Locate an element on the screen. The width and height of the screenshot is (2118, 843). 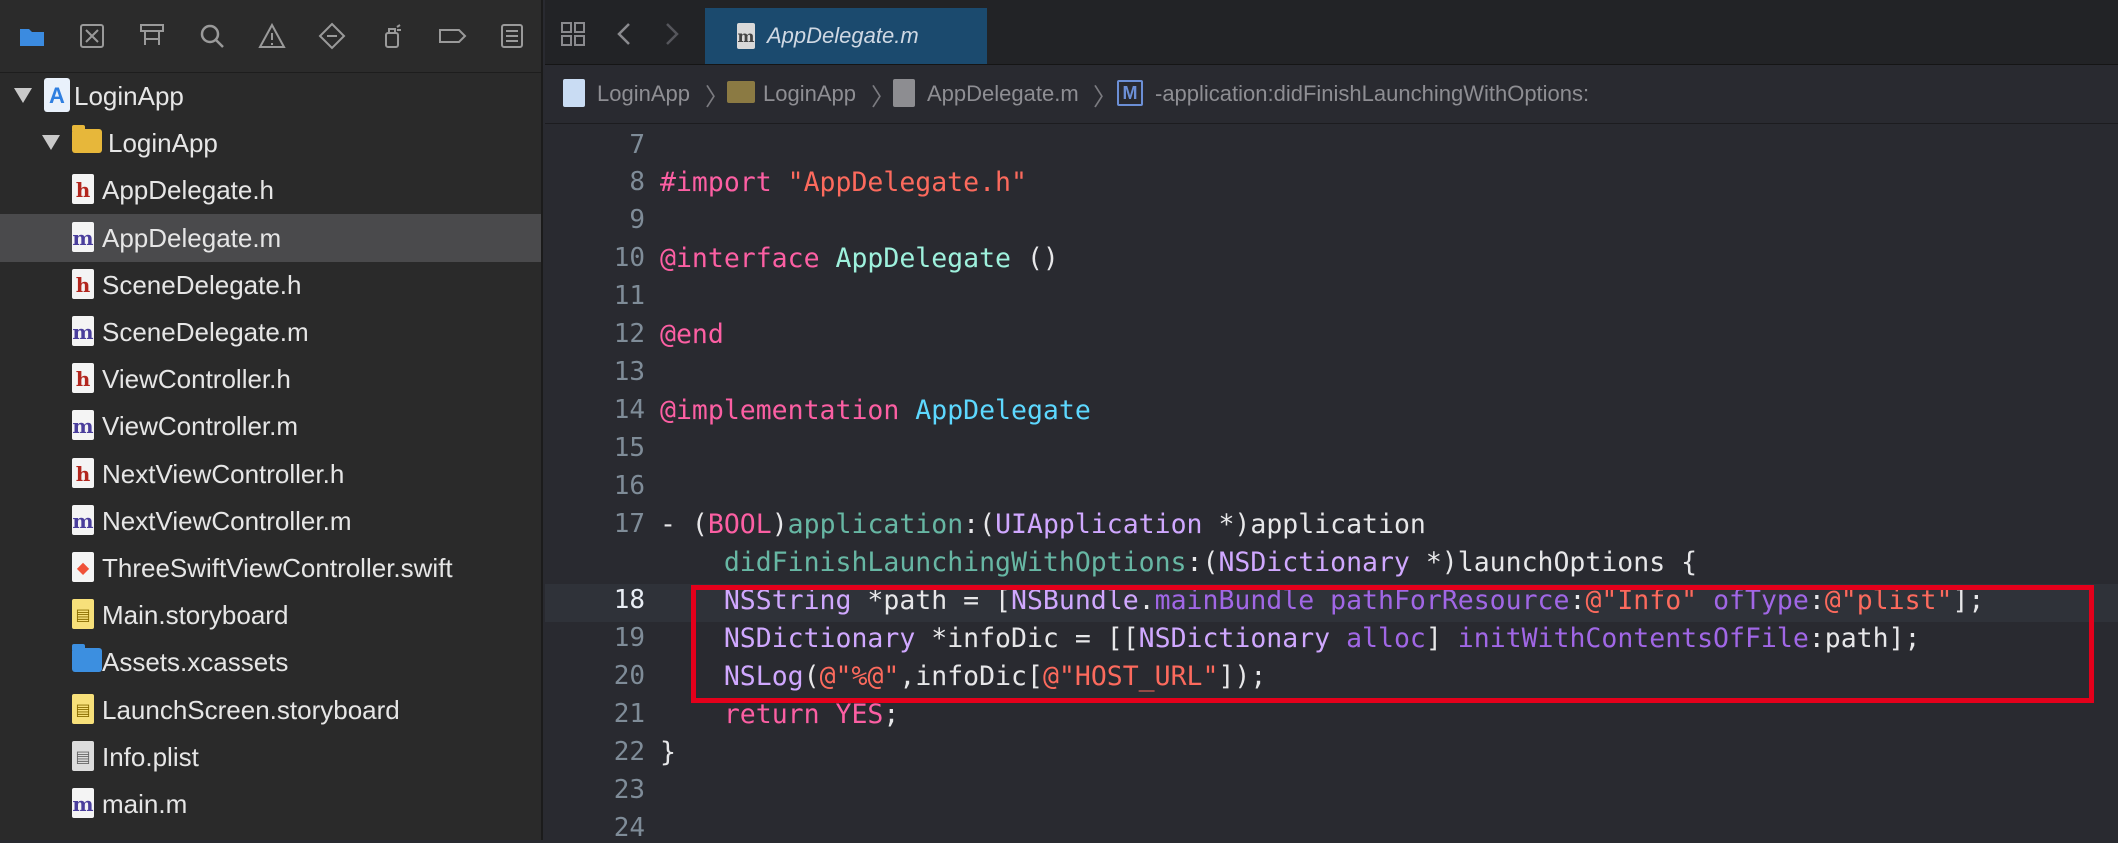
tab-bar: m AppDelegate.m is located at coordinates (1331, 32).